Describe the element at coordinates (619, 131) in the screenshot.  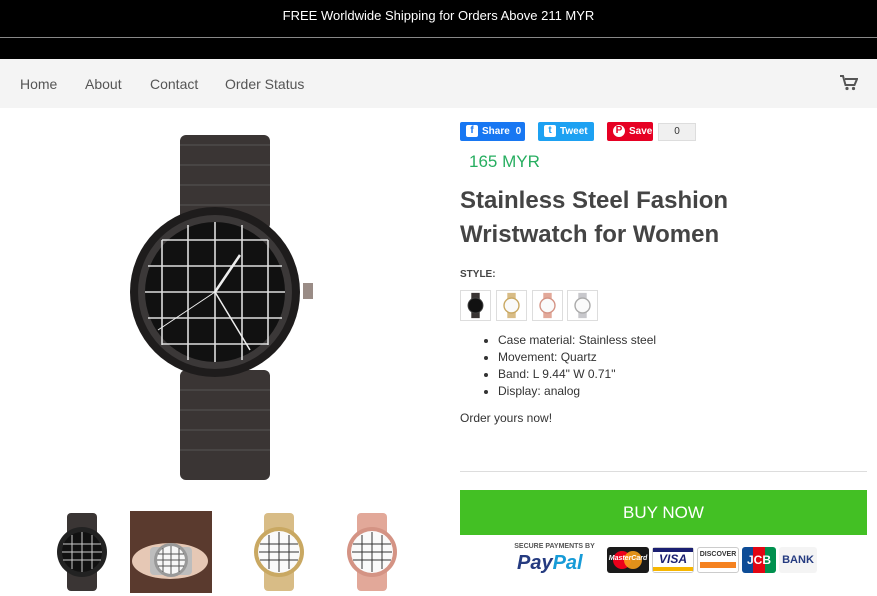
I see `pinterest-icon: P` at that location.